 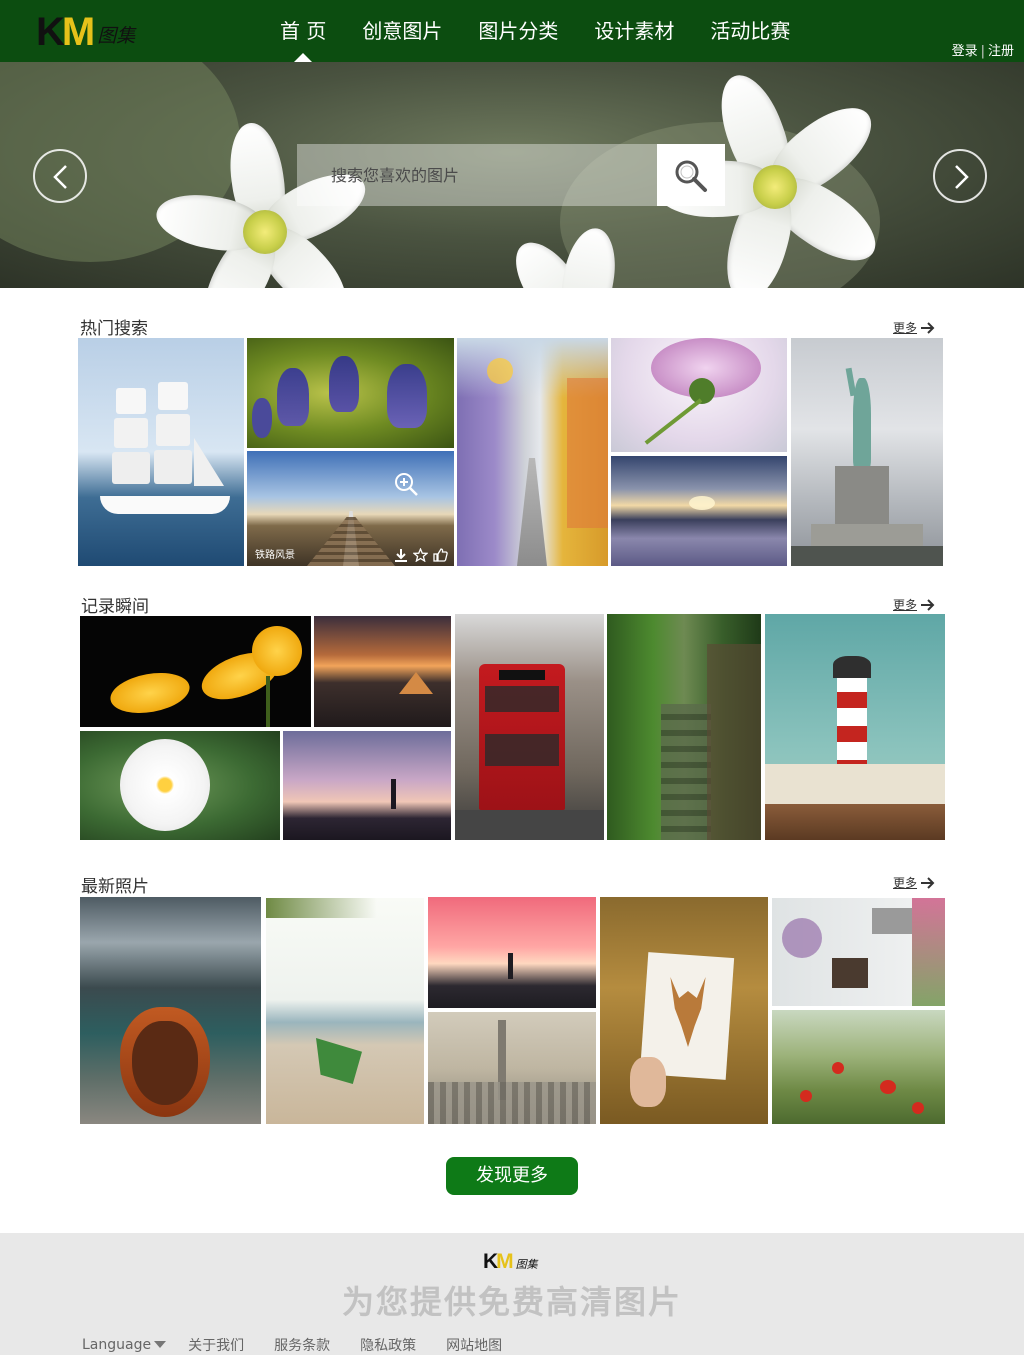 I want to click on photo-sunset-field, so click(x=699, y=511).